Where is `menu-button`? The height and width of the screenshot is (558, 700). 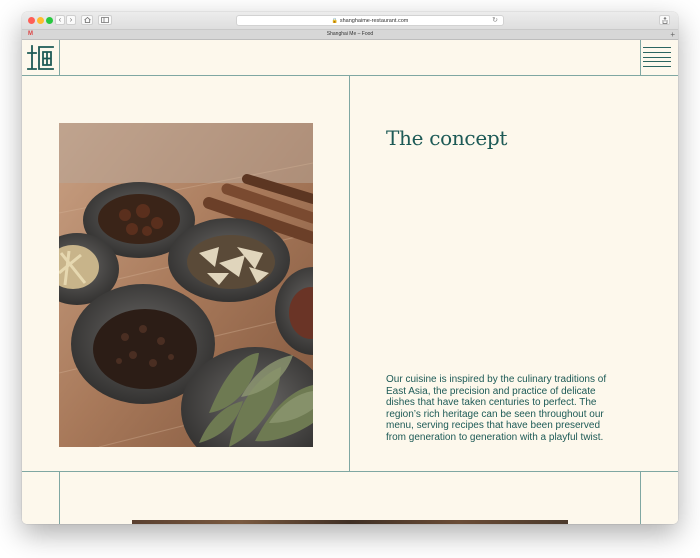 menu-button is located at coordinates (657, 57).